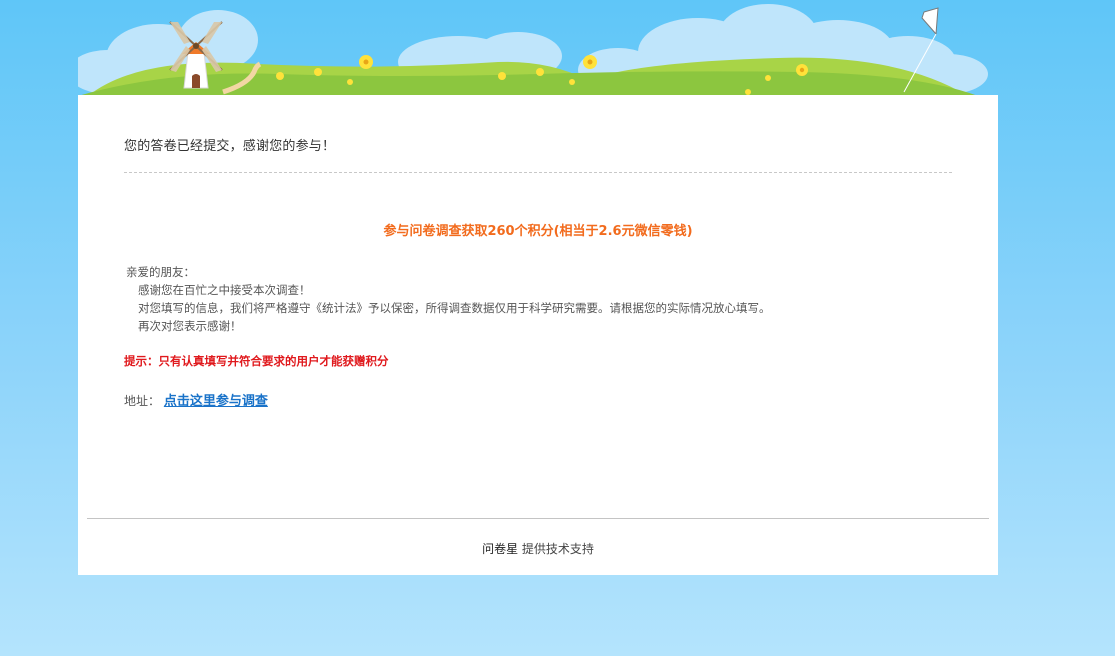 This screenshot has height=656, width=1115. Describe the element at coordinates (500, 549) in the screenshot. I see `footer-brand-link: 问卷星` at that location.